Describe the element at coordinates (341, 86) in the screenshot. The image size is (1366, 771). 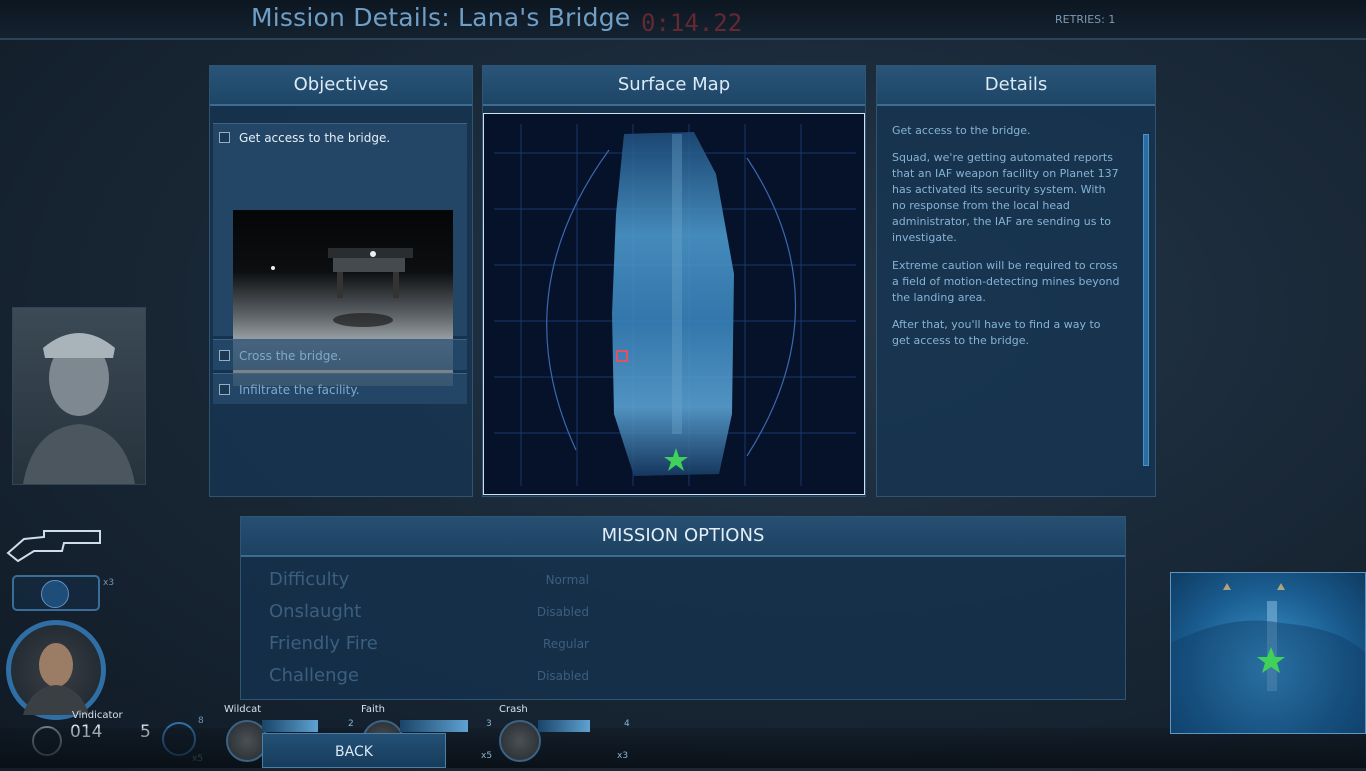
I see `objectives-heading: Objectives` at that location.